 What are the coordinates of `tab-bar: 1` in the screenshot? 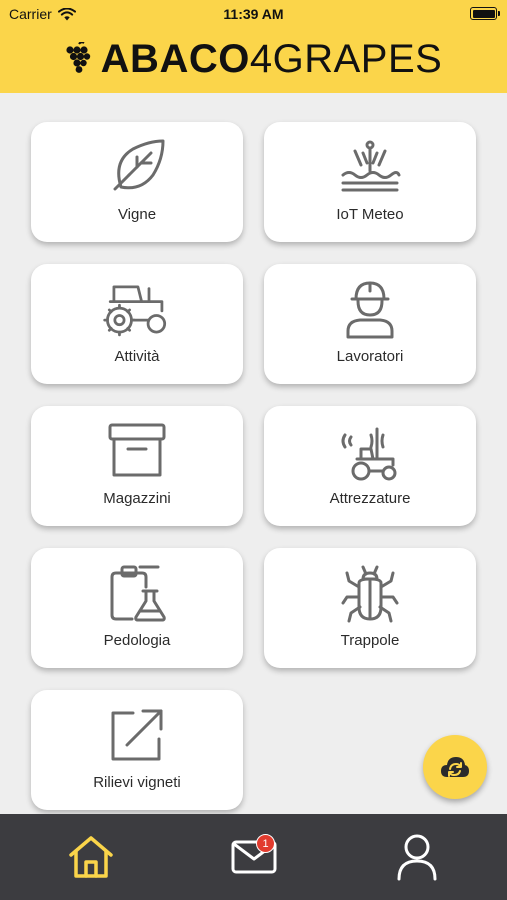 It's located at (253, 857).